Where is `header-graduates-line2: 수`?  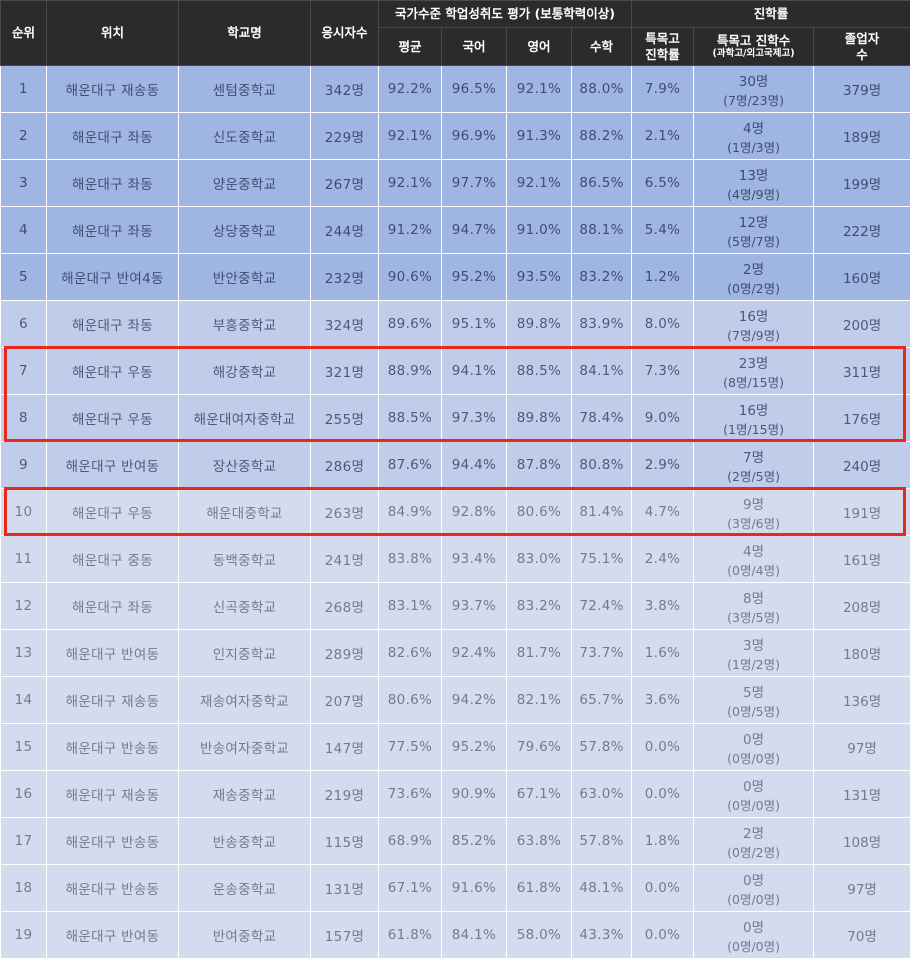 header-graduates-line2: 수 is located at coordinates (862, 55).